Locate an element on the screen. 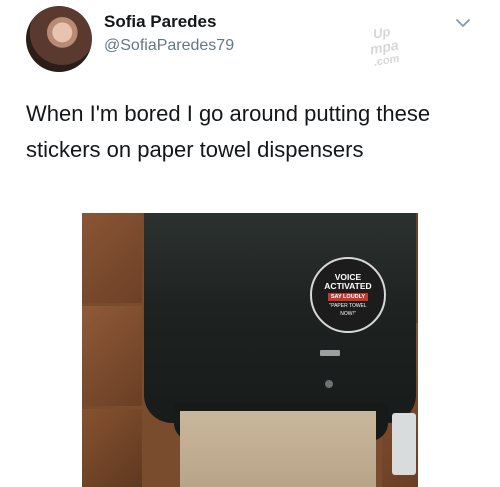  sticker-say-loudly: SAY LOUDLY is located at coordinates (348, 297).